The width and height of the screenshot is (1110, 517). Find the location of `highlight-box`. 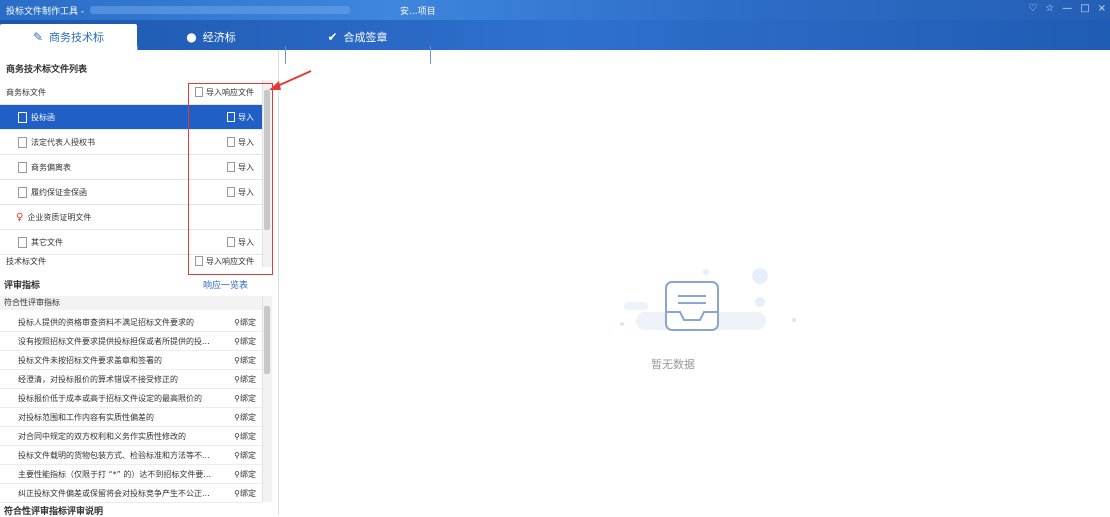

highlight-box is located at coordinates (230, 179).